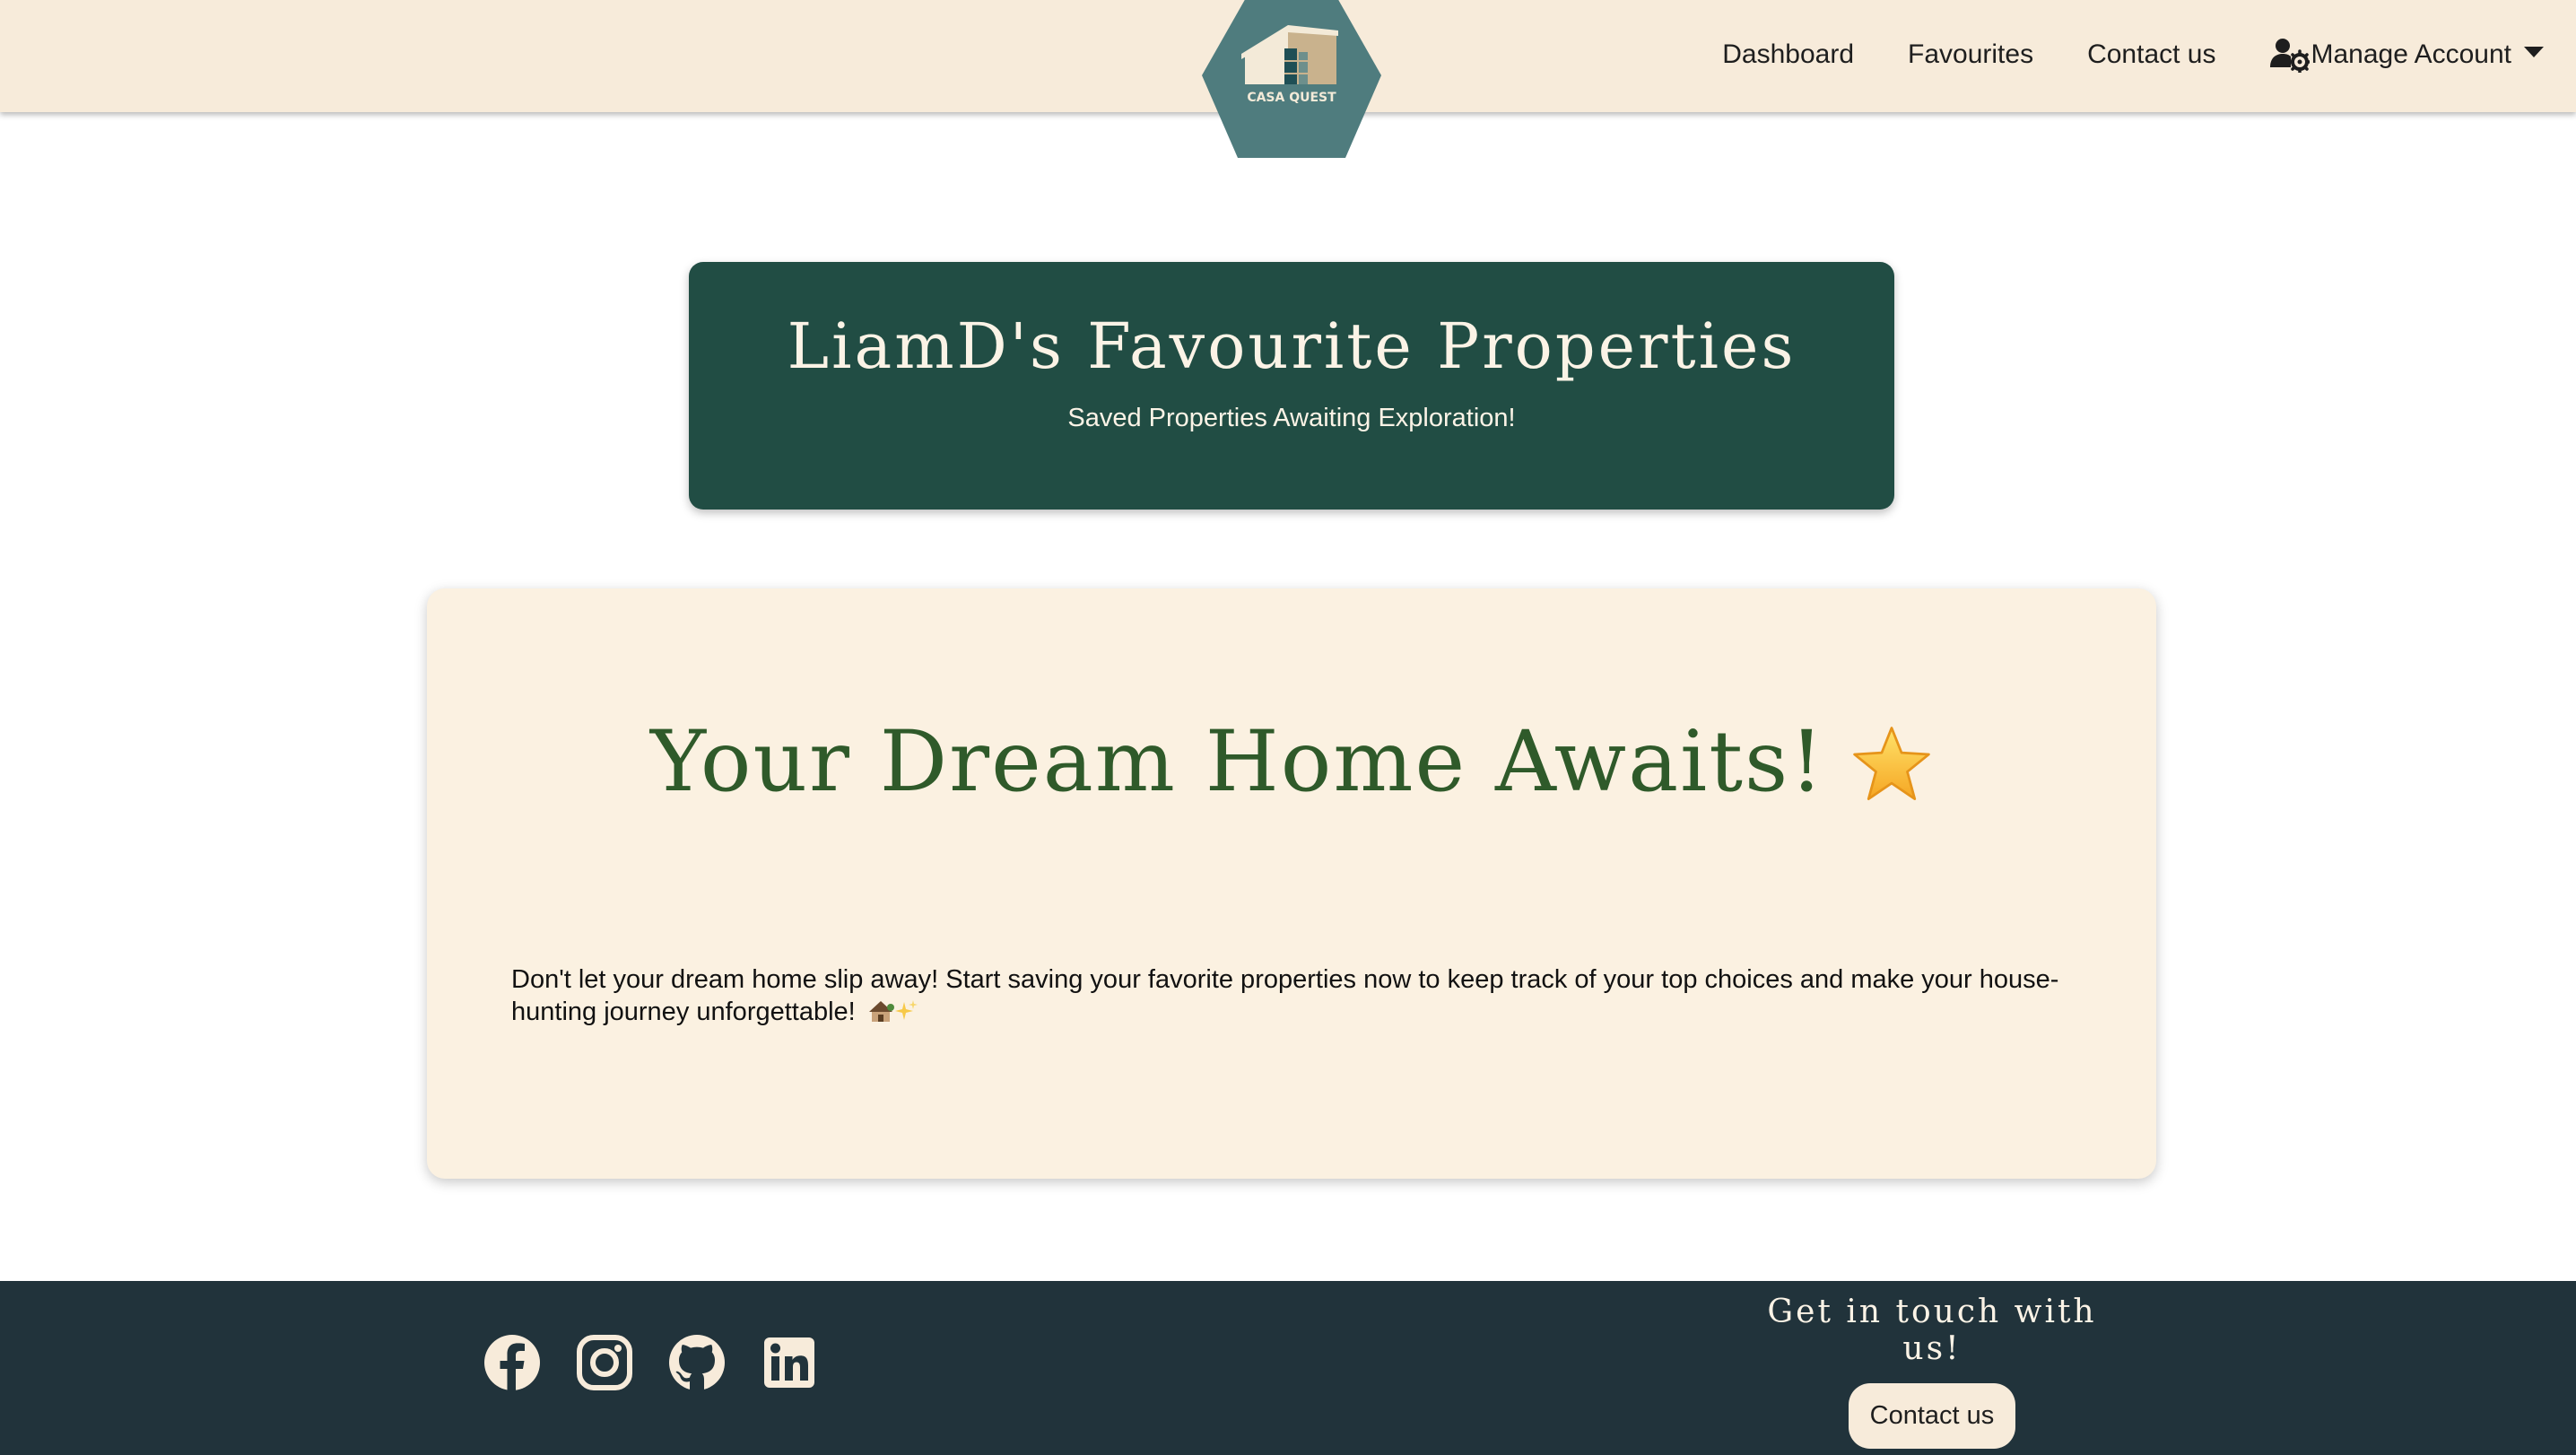  What do you see at coordinates (1291, 80) in the screenshot?
I see `casa-quest-logo: CASA QUEST` at bounding box center [1291, 80].